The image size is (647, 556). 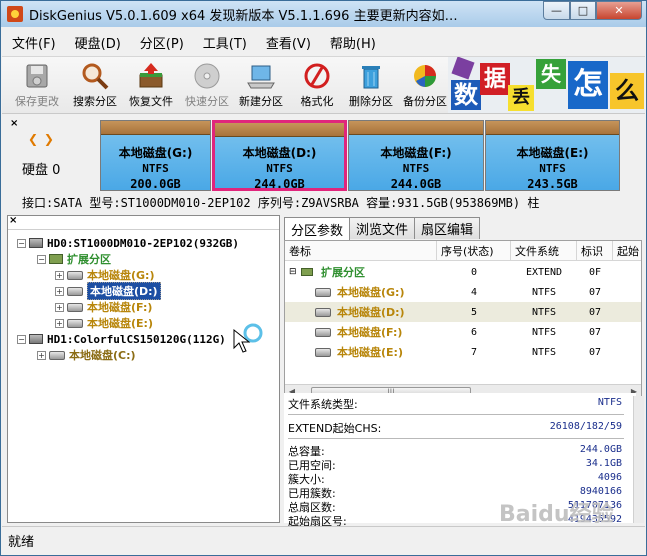 What do you see at coordinates (335, 428) in the screenshot?
I see `chs-label: EXTEND起始CHS:` at bounding box center [335, 428].